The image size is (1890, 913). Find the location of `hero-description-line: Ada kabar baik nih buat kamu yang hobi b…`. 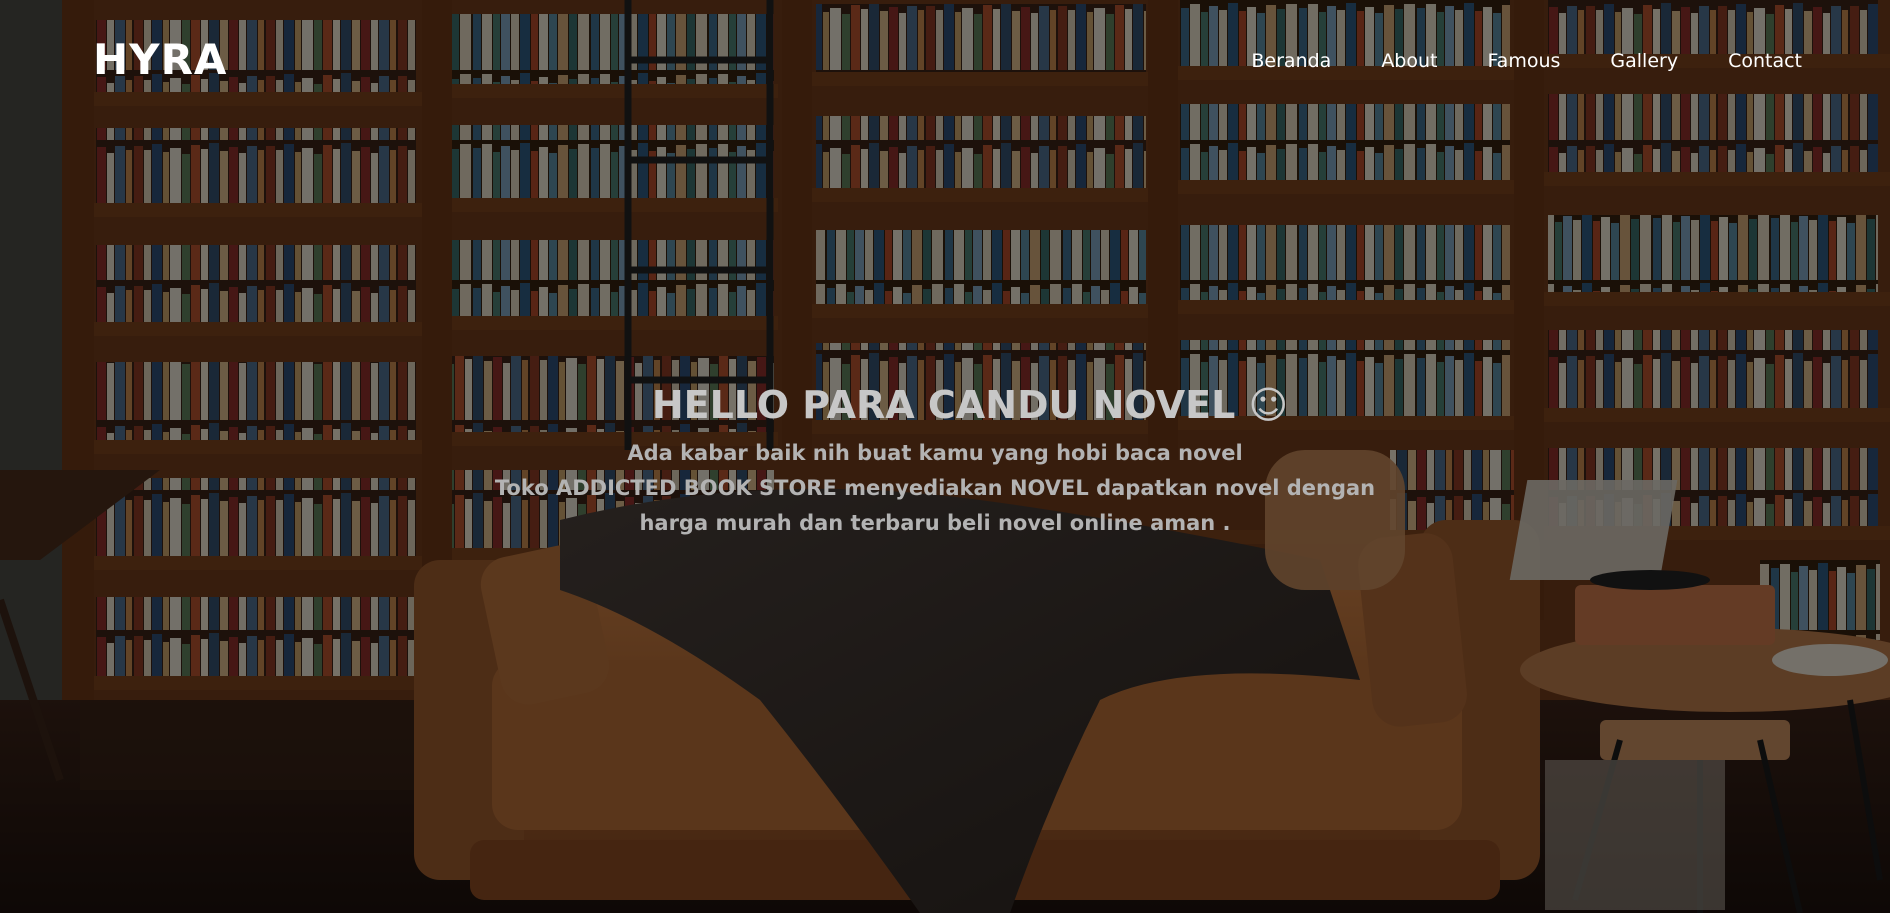

hero-description-line: Ada kabar baik nih buat kamu yang hobi b… is located at coordinates (935, 453).